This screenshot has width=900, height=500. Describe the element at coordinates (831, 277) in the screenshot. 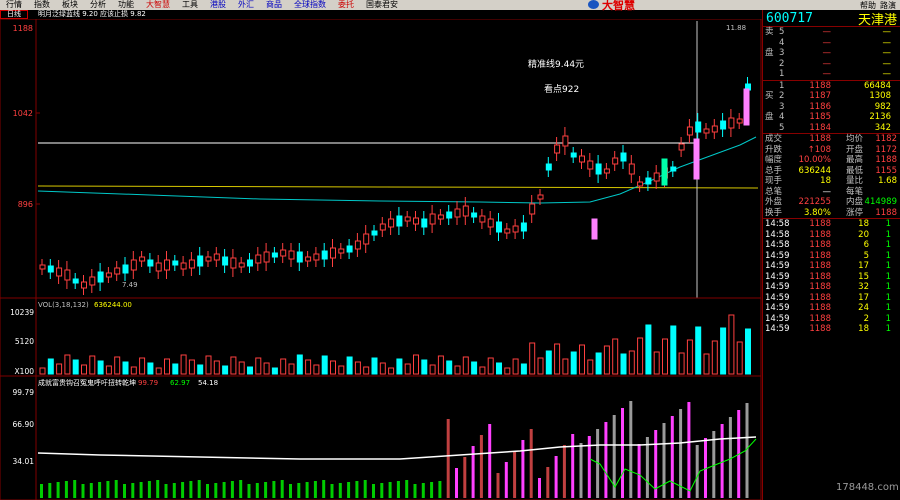

I see `tick-row: 14:59 1188 15 1` at that location.